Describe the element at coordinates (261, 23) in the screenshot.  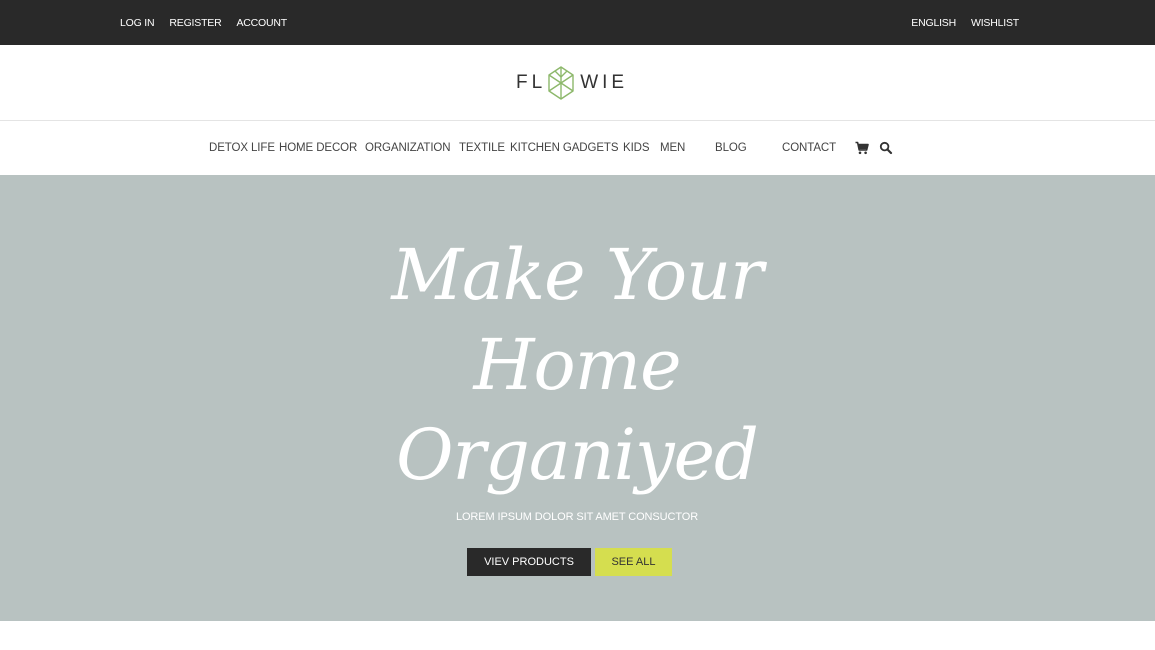
I see `account-link: ACCOUNT` at that location.